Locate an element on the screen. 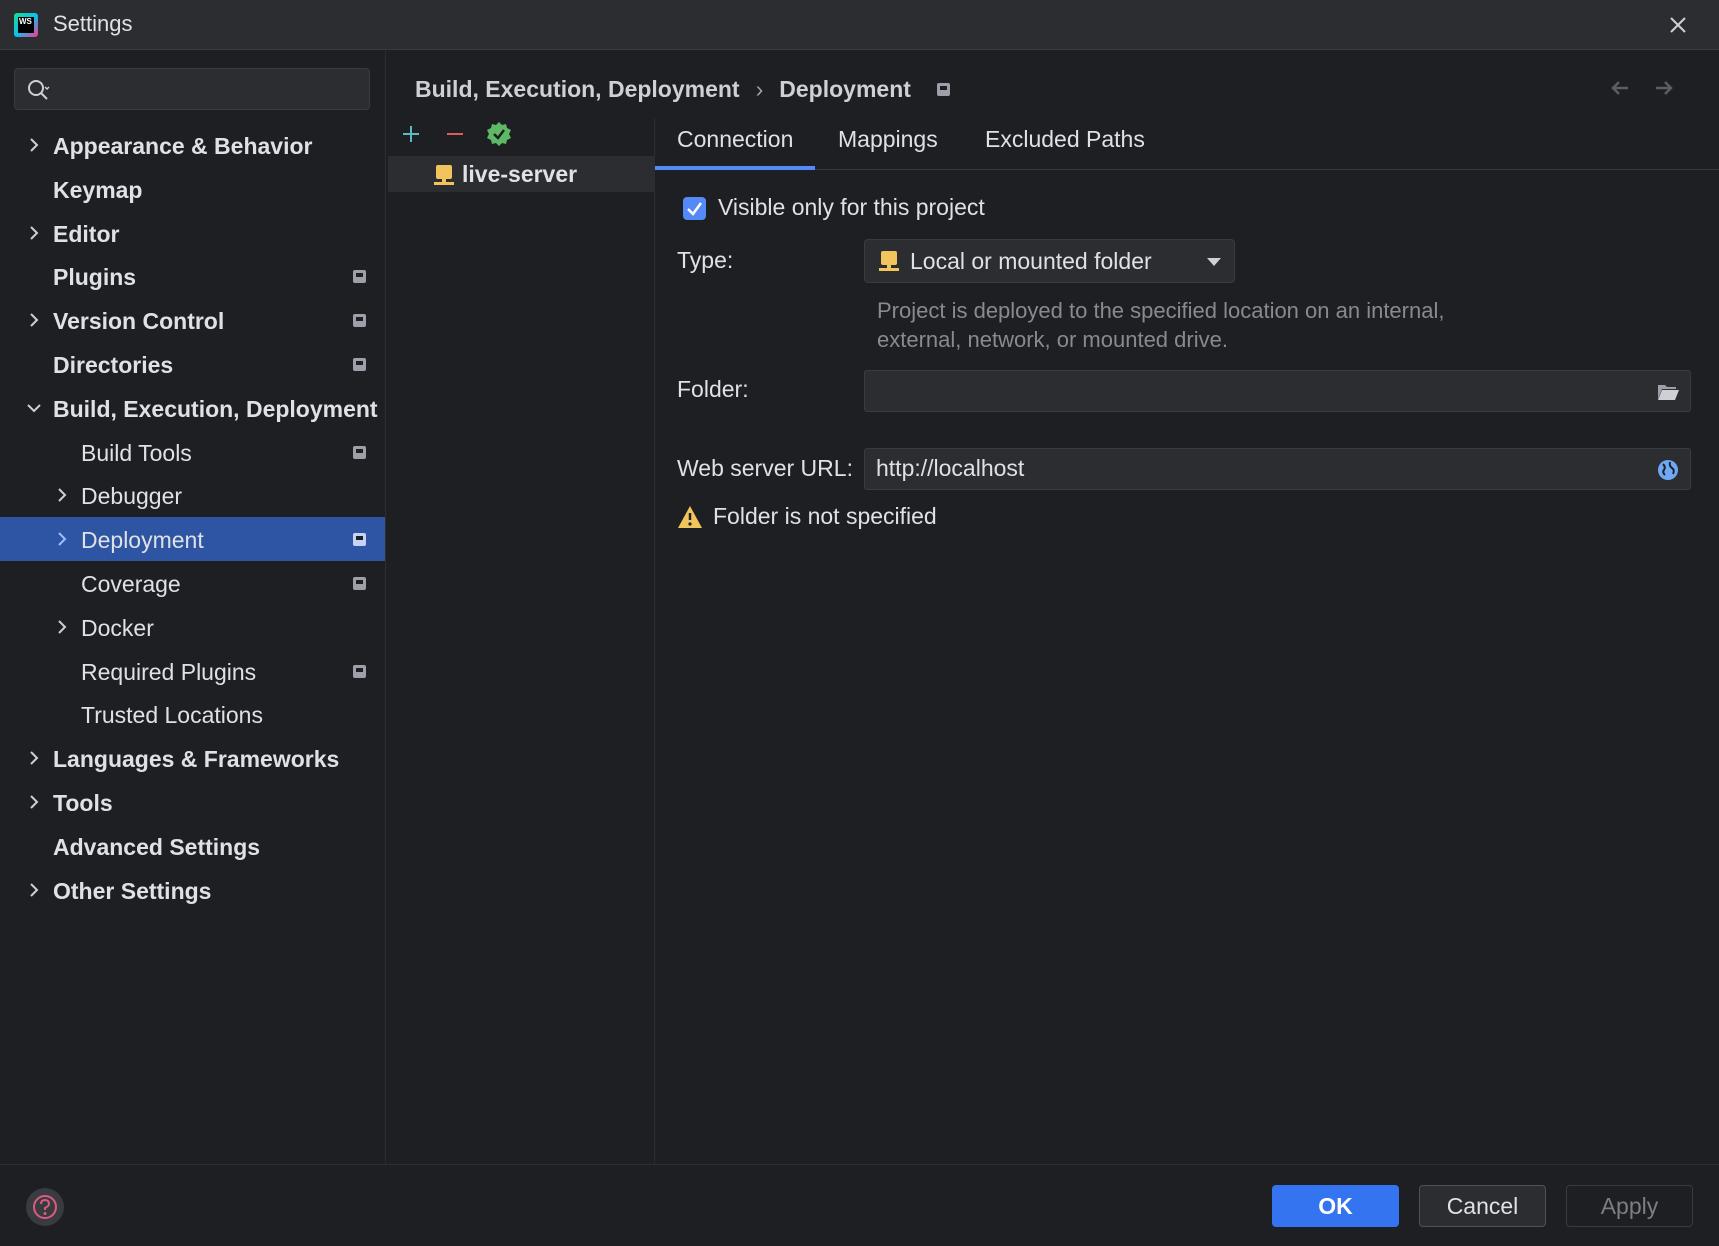  settings-search is located at coordinates (192, 89).